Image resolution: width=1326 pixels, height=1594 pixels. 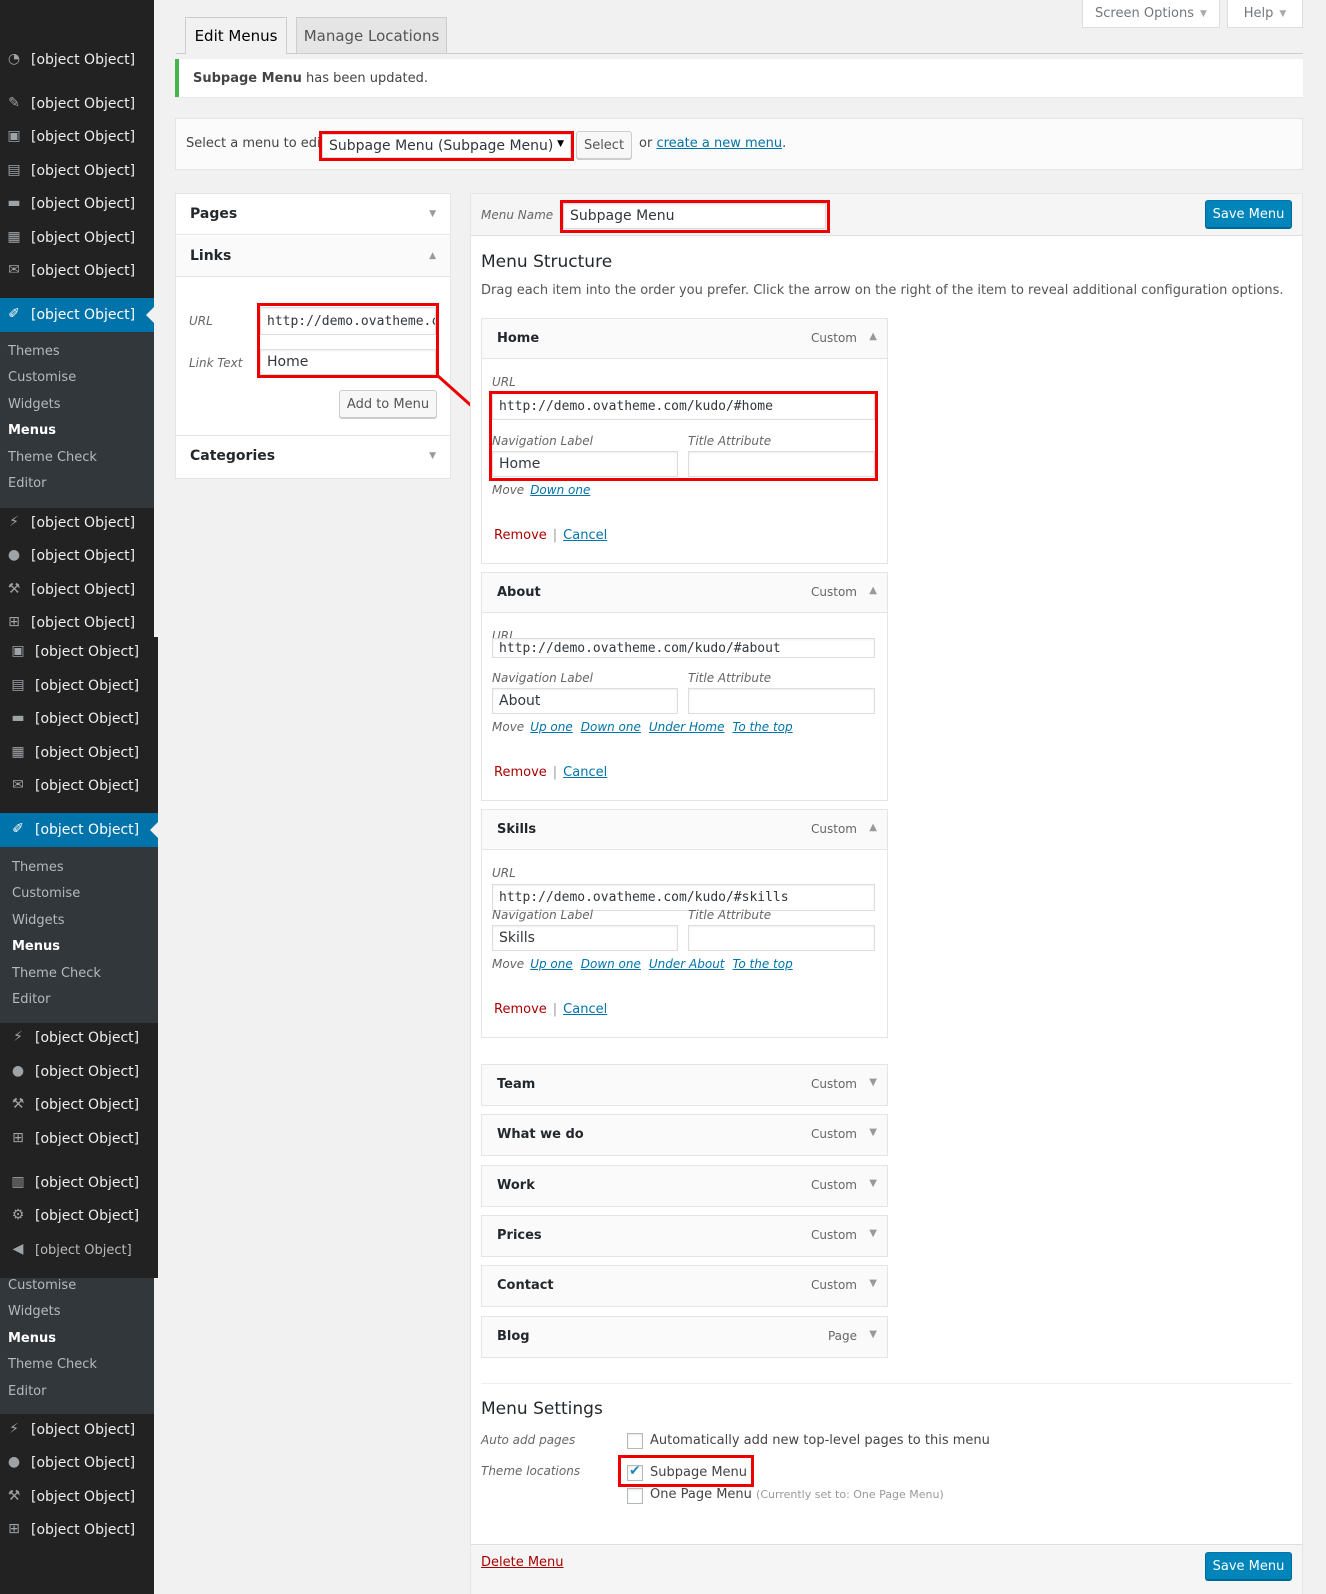 What do you see at coordinates (79, 1250) in the screenshot?
I see `sidebar-item-collapse-menu: ◀ [object Object]` at bounding box center [79, 1250].